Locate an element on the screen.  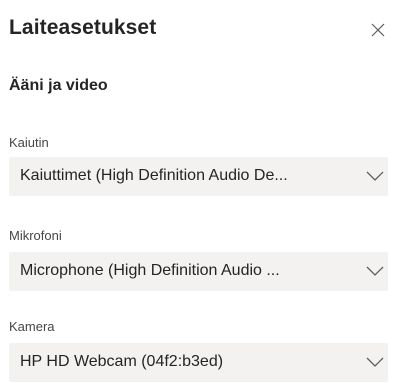
microphone-label: Mikrofoni is located at coordinates (35, 235).